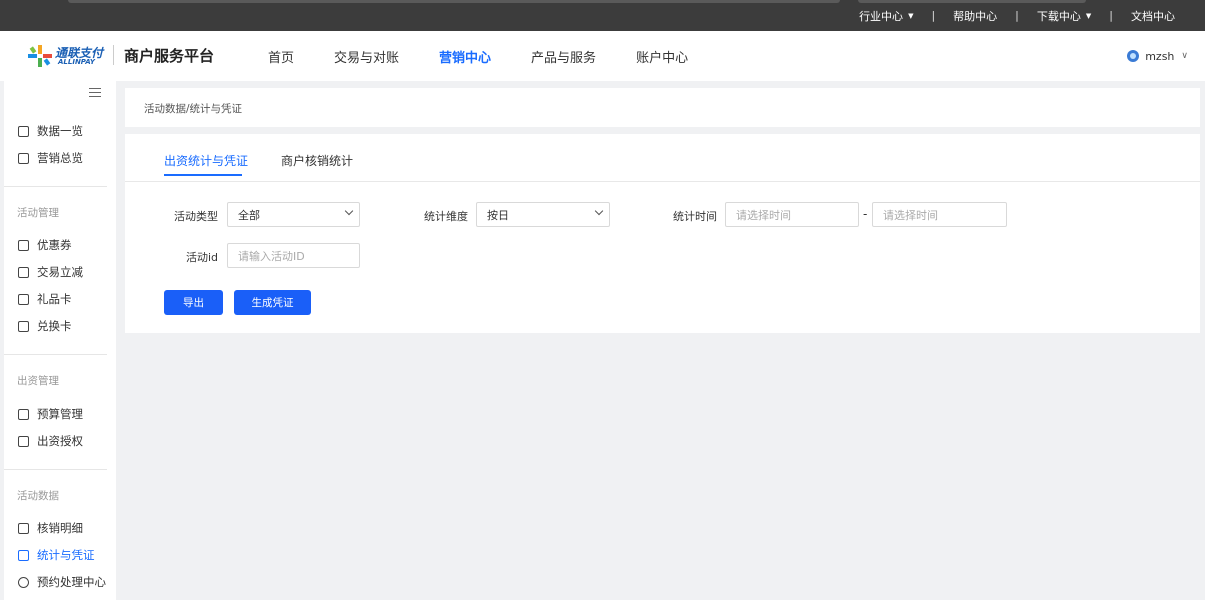 This screenshot has height=600, width=1205. Describe the element at coordinates (60, 158) in the screenshot. I see `sidebar-item-label: 营销总览` at that location.